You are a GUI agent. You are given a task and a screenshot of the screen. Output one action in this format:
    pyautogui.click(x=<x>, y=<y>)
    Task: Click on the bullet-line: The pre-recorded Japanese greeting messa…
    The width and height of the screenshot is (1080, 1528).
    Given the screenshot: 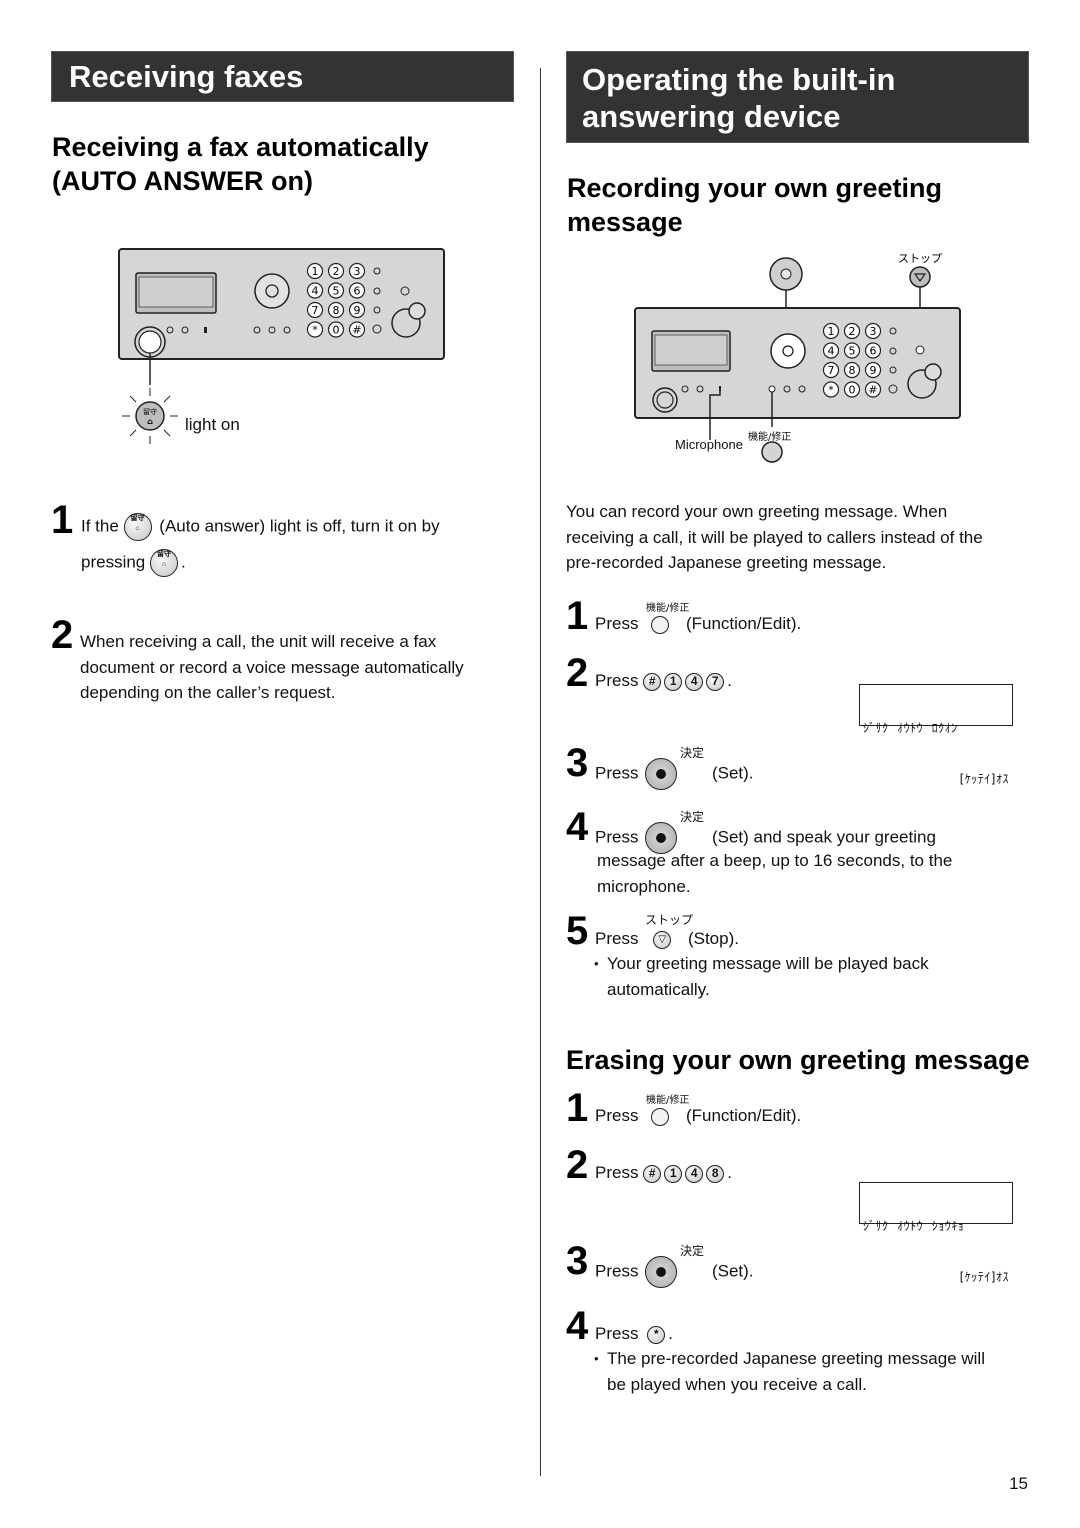 What is the action you would take?
    pyautogui.click(x=796, y=1358)
    